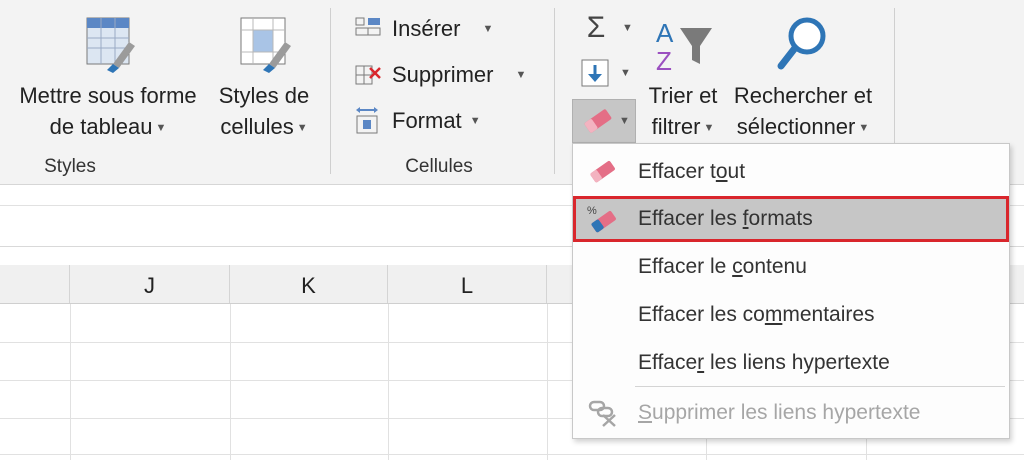 This screenshot has height=460, width=1024. Describe the element at coordinates (780, 218) in the screenshot. I see `label-text: ormats` at that location.